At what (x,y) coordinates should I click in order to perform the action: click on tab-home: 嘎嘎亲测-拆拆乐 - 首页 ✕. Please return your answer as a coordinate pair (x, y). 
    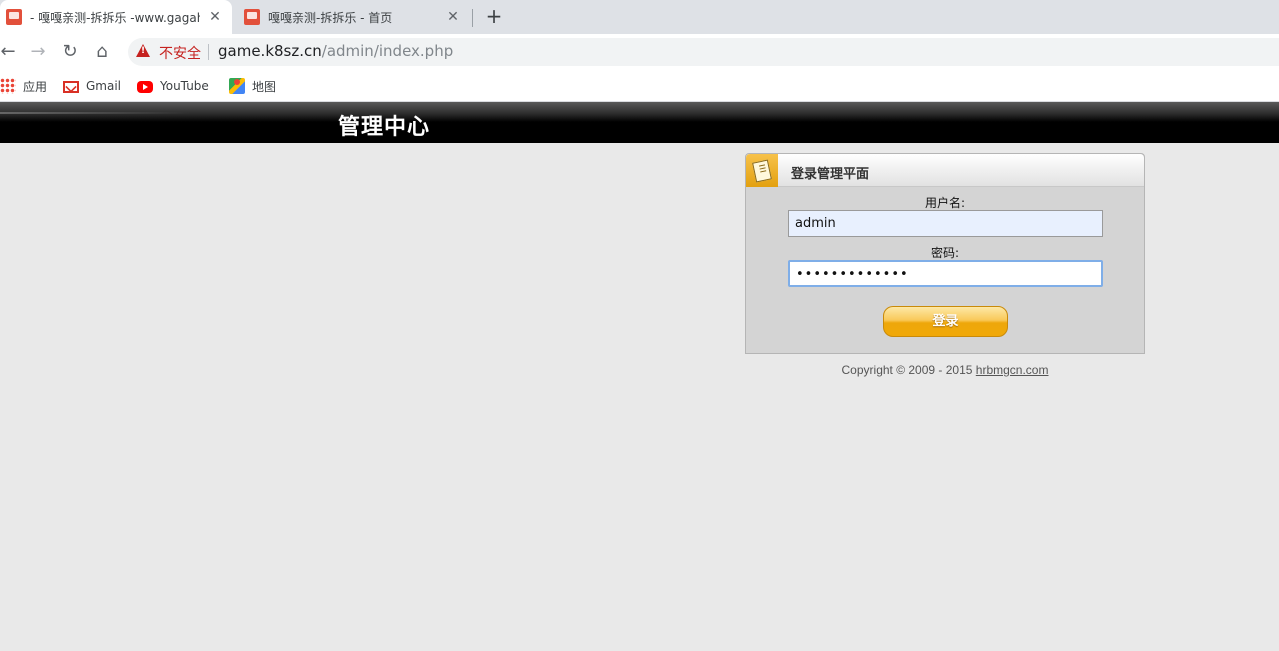
    Looking at the image, I should click on (354, 17).